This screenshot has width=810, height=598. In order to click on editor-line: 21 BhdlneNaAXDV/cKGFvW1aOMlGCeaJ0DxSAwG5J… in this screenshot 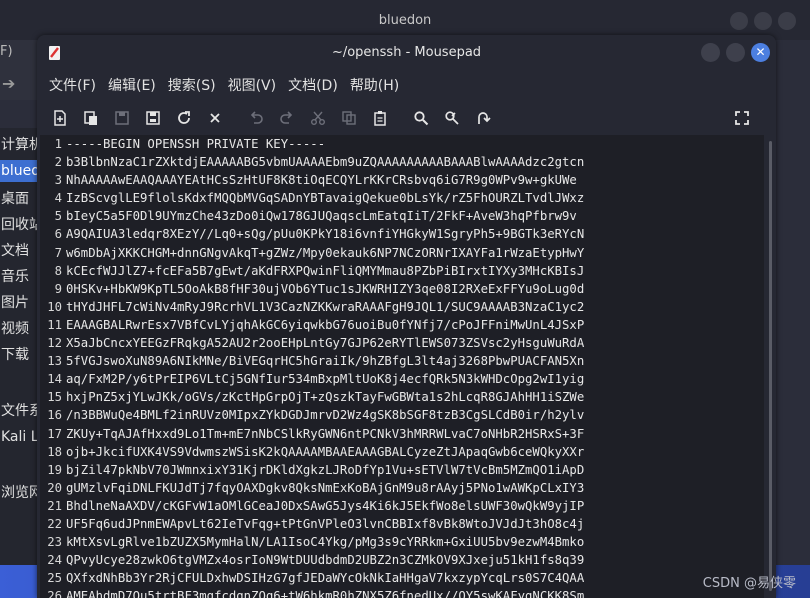, I will do `click(402, 506)`.